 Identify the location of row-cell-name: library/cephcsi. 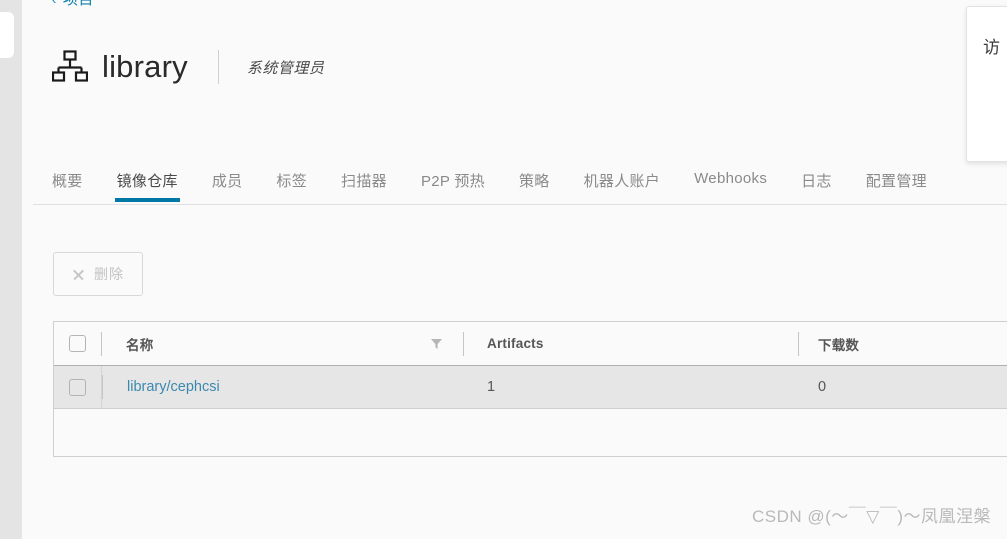
(282, 387).